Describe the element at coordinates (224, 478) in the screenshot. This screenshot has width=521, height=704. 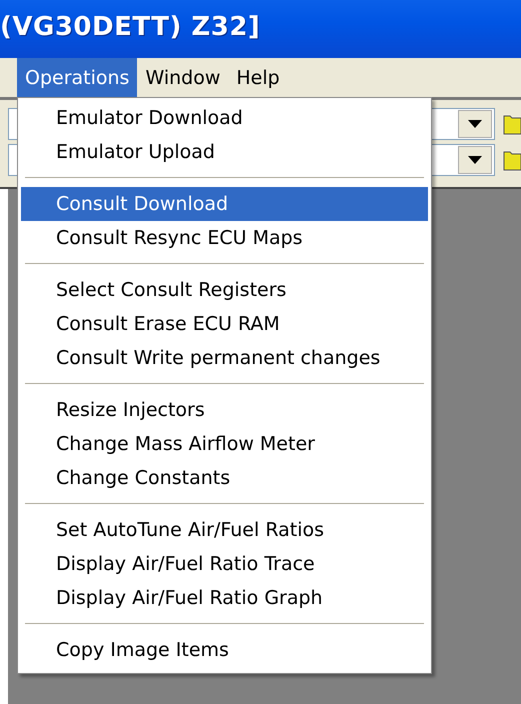
I see `menu-item: Change Constants` at that location.